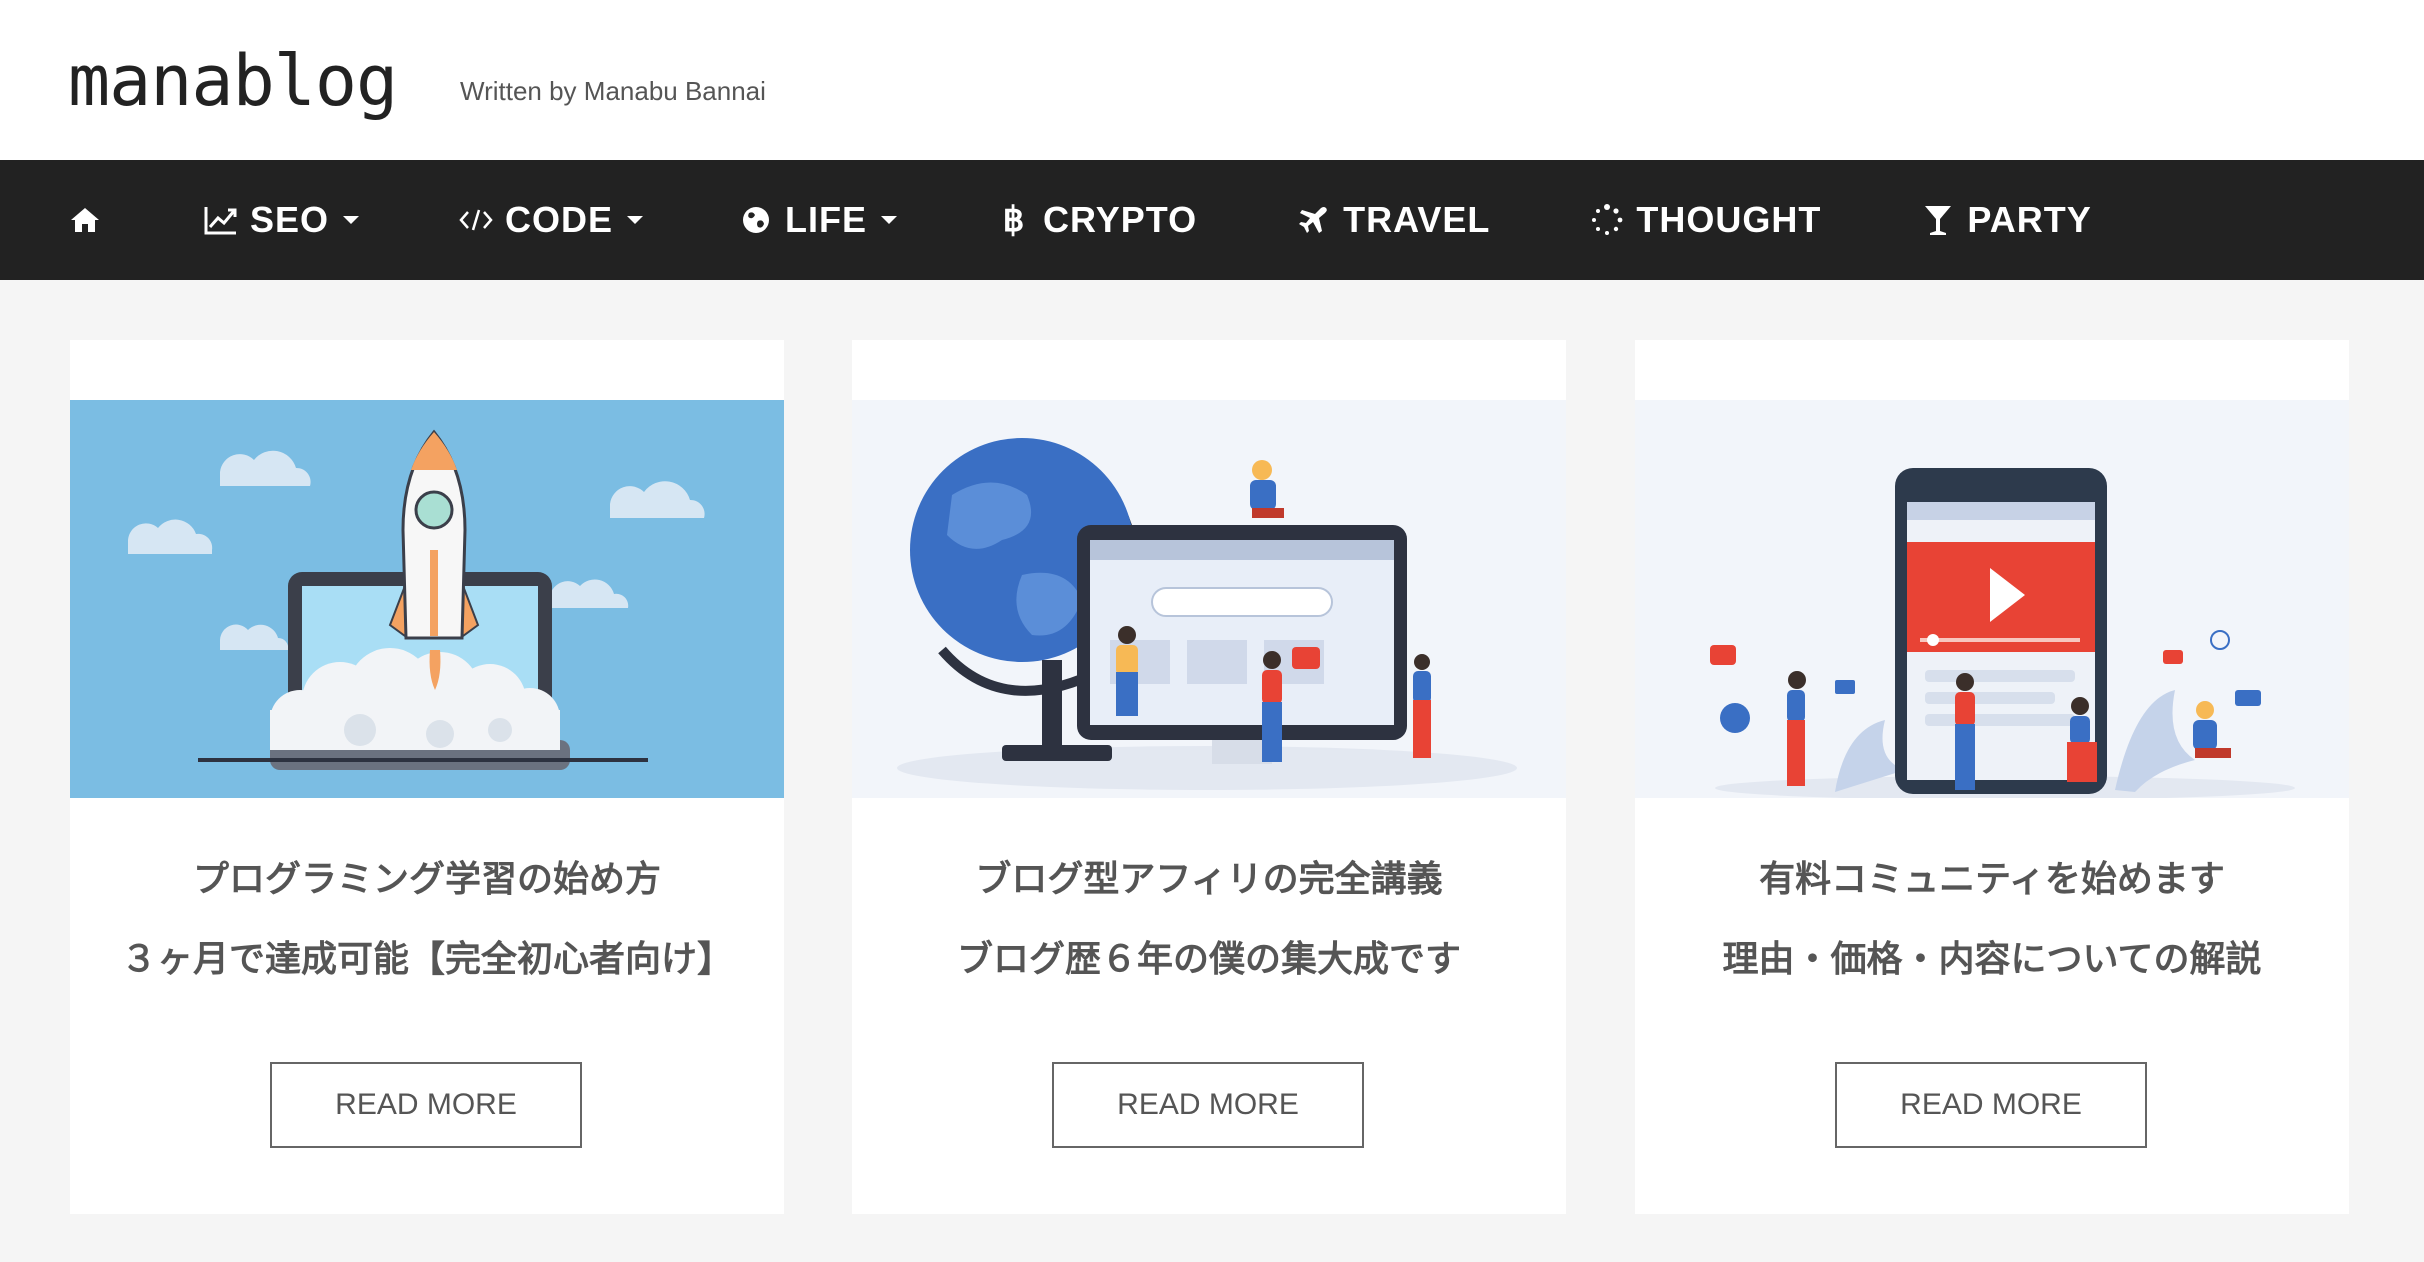  I want to click on site-header: manablog Written by Manabu Bannai, so click(1212, 80).